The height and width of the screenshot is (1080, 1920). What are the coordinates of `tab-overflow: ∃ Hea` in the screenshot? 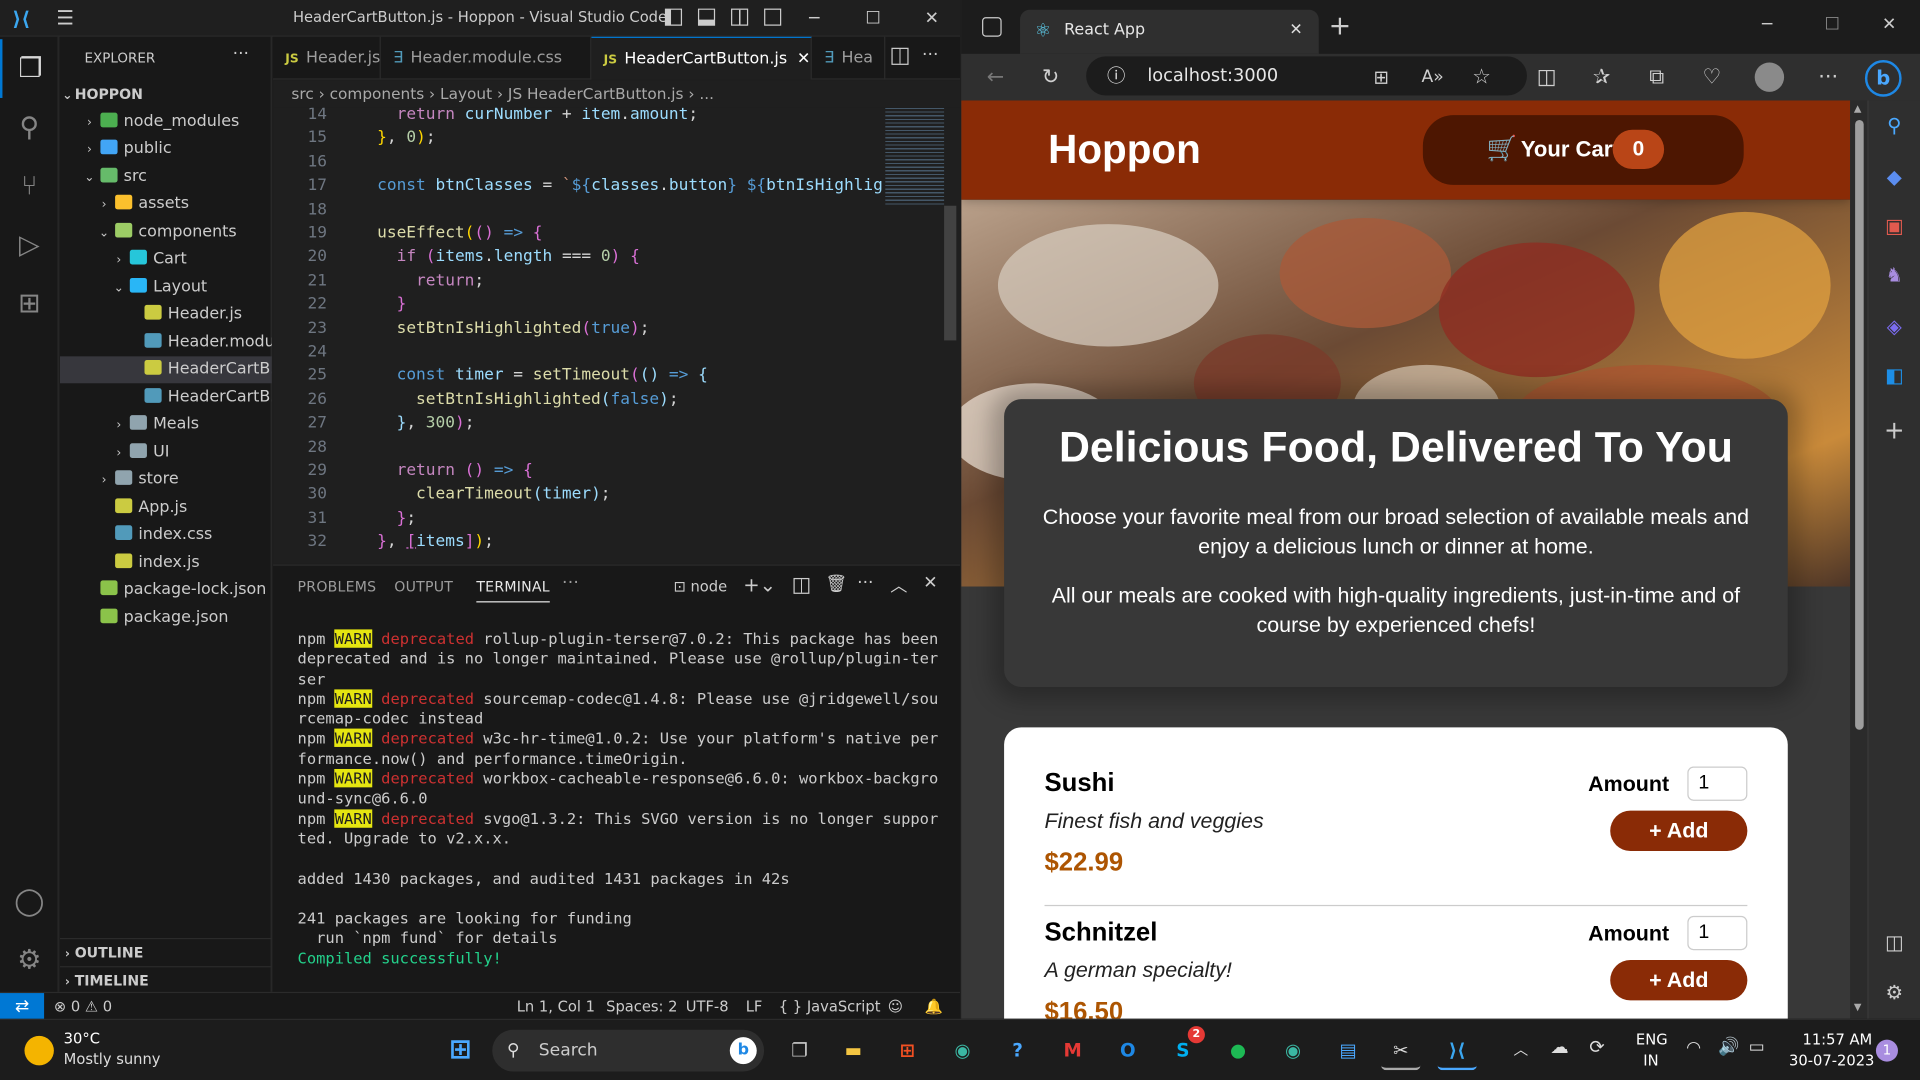 It's located at (849, 58).